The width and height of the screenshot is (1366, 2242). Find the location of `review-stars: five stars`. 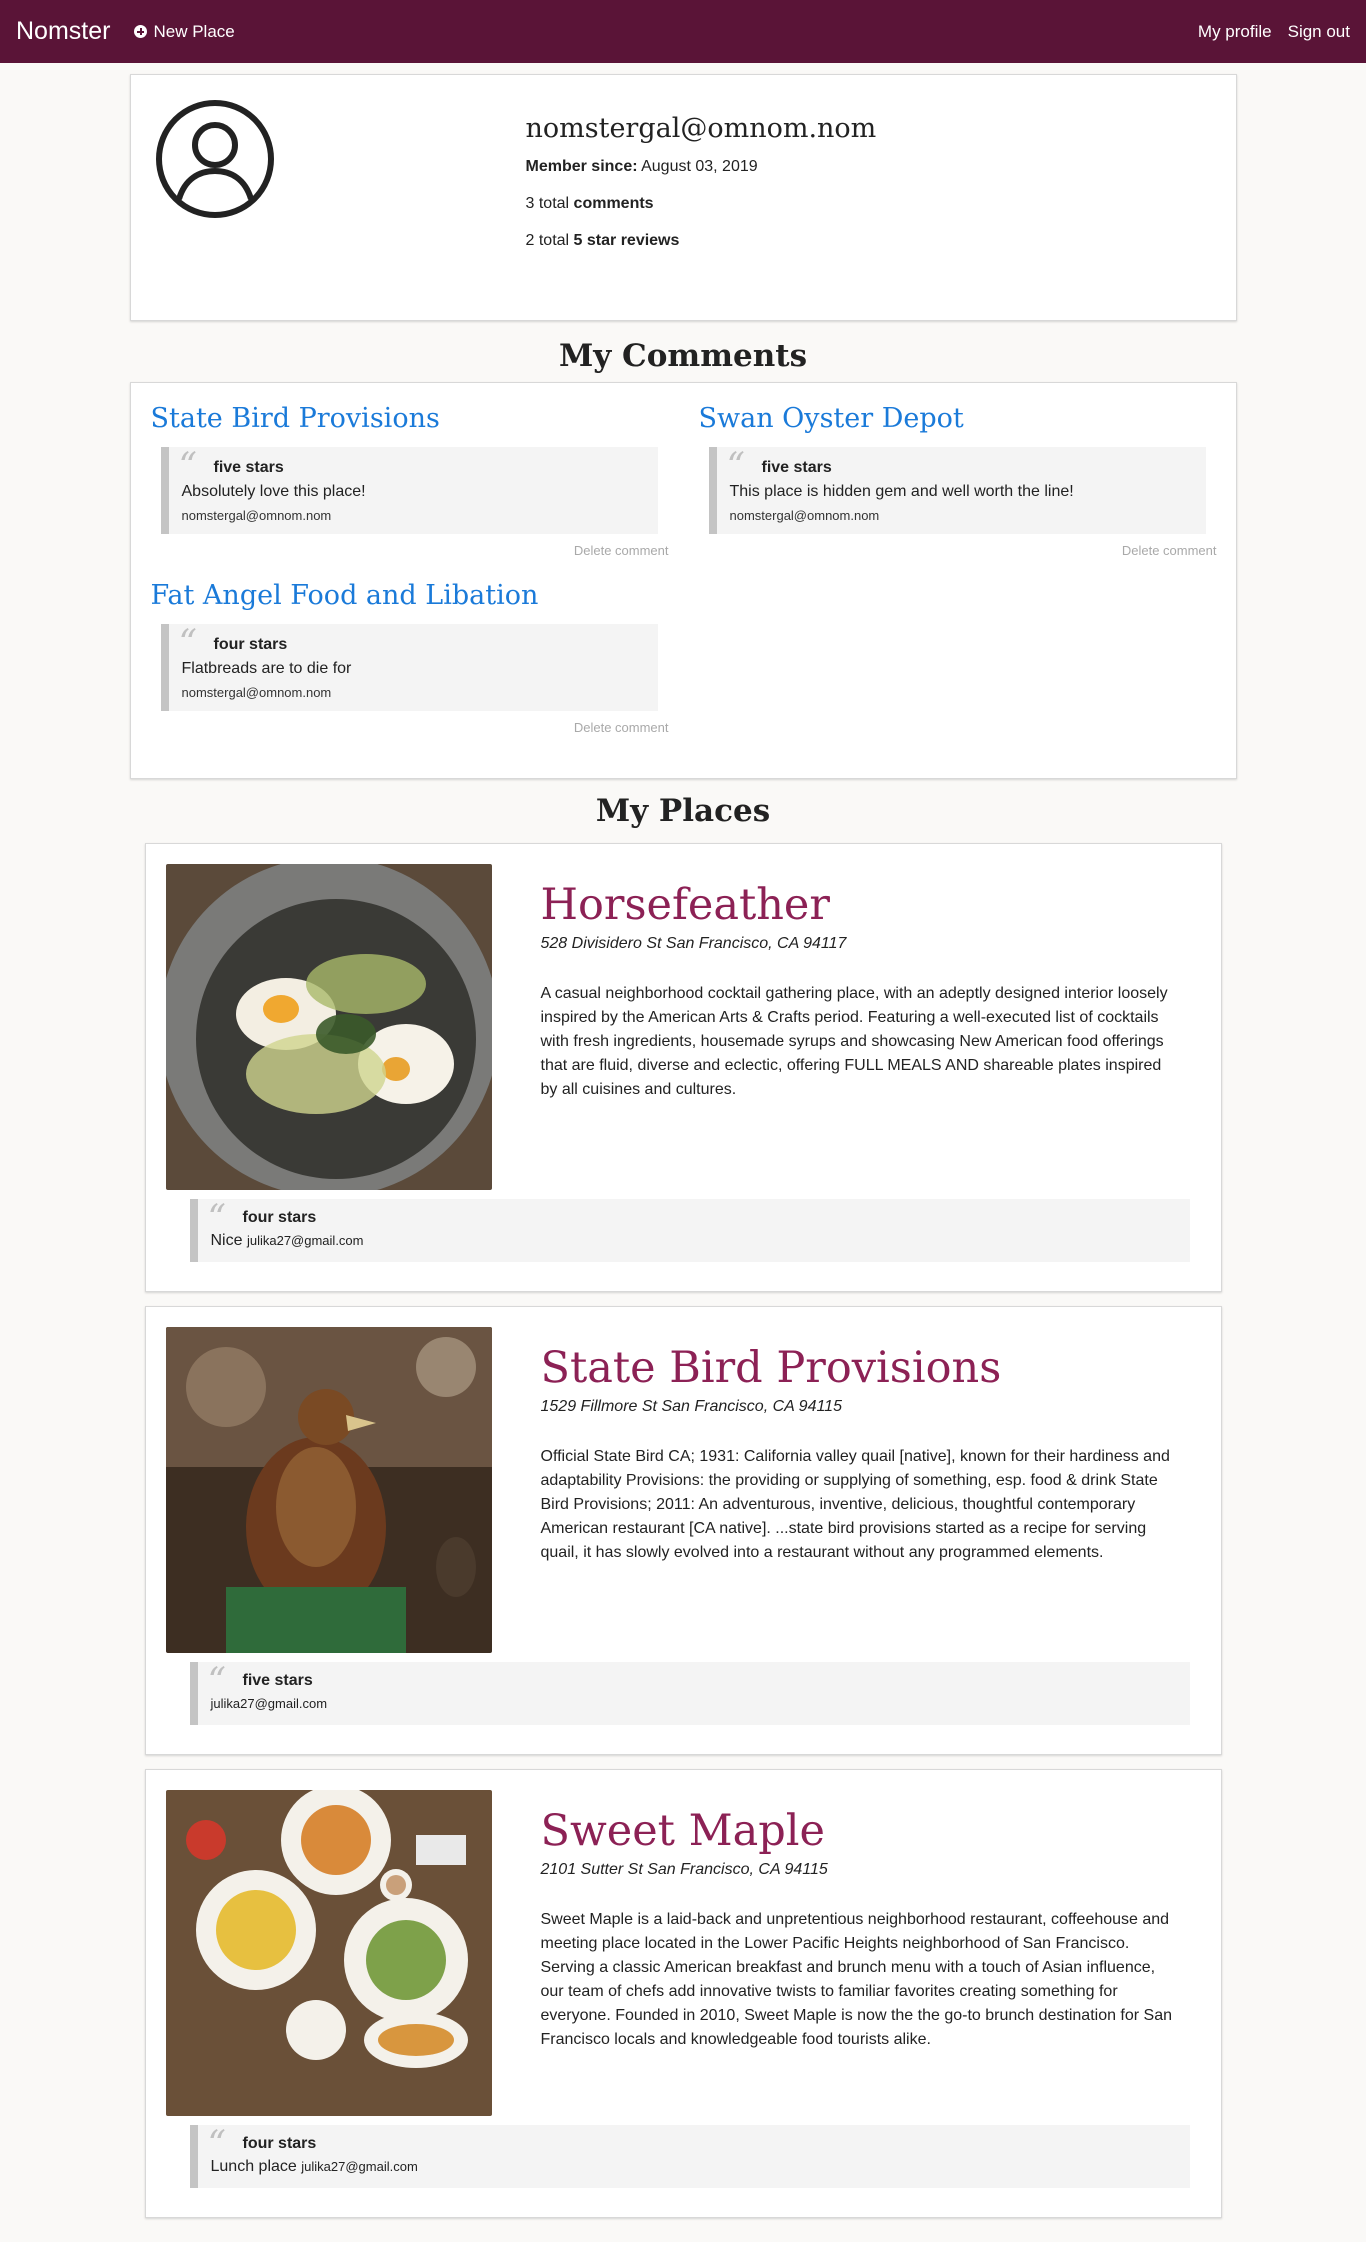

review-stars: five stars is located at coordinates (277, 1680).